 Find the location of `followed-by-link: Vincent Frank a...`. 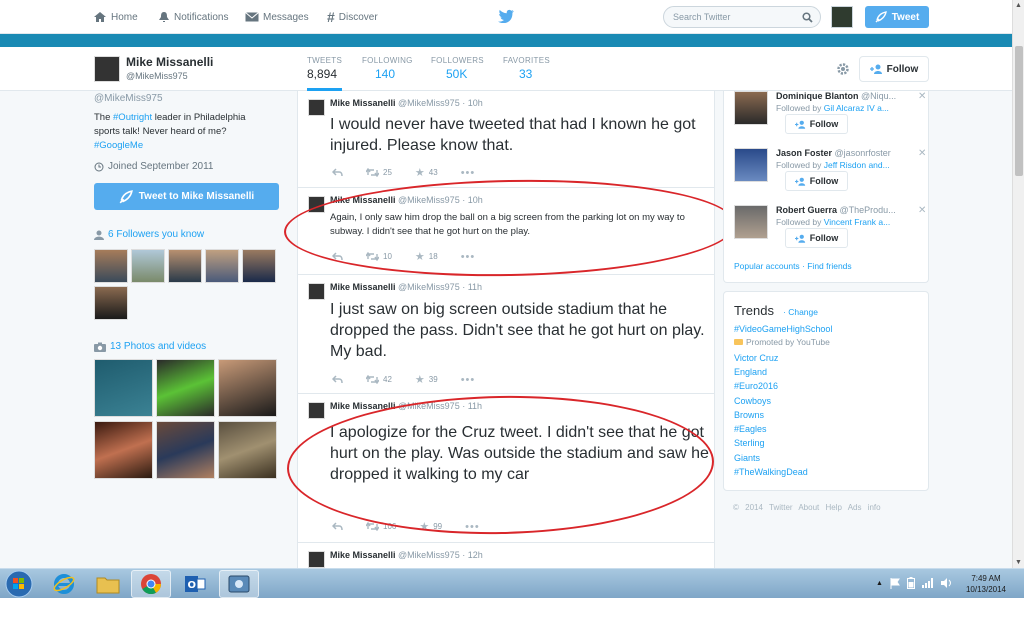

followed-by-link: Vincent Frank a... is located at coordinates (857, 222).